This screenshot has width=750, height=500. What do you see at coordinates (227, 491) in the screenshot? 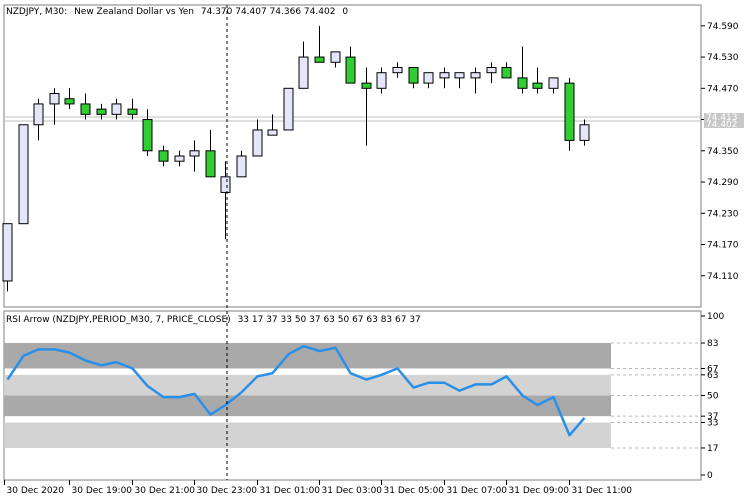
I see `time-axis-label: 30 Dec 23:00` at bounding box center [227, 491].